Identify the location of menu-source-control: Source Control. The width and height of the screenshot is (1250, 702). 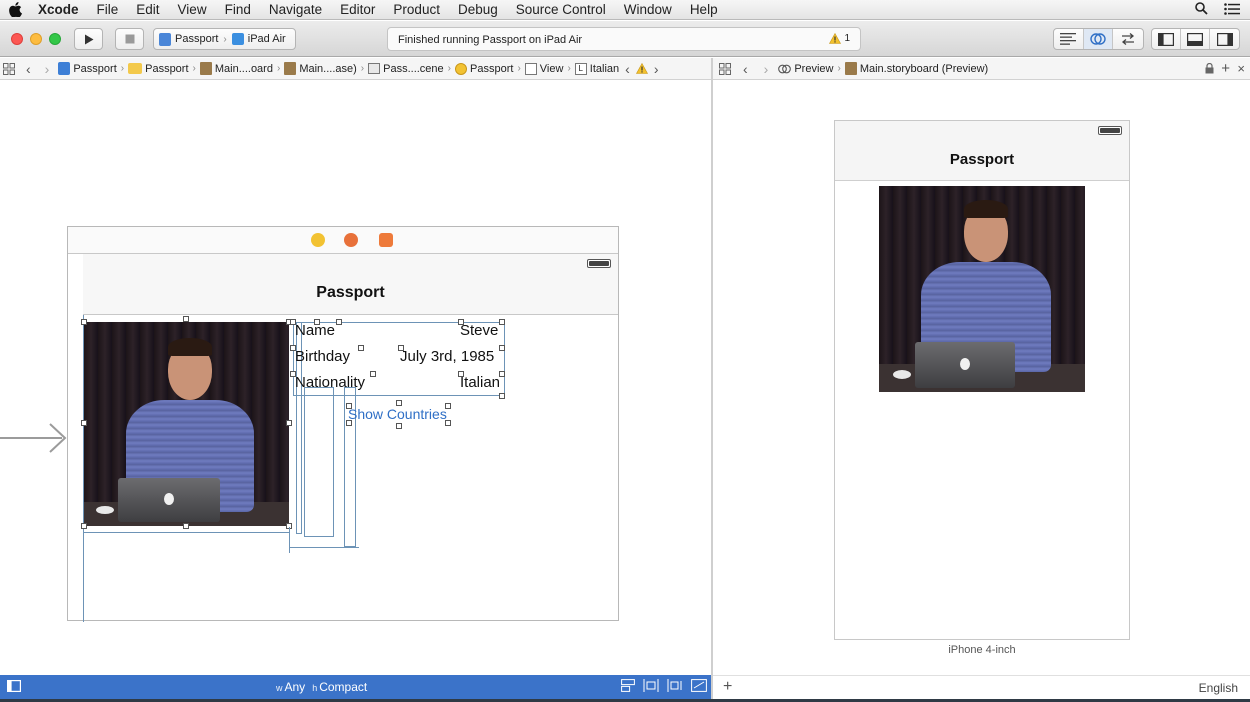
(561, 9).